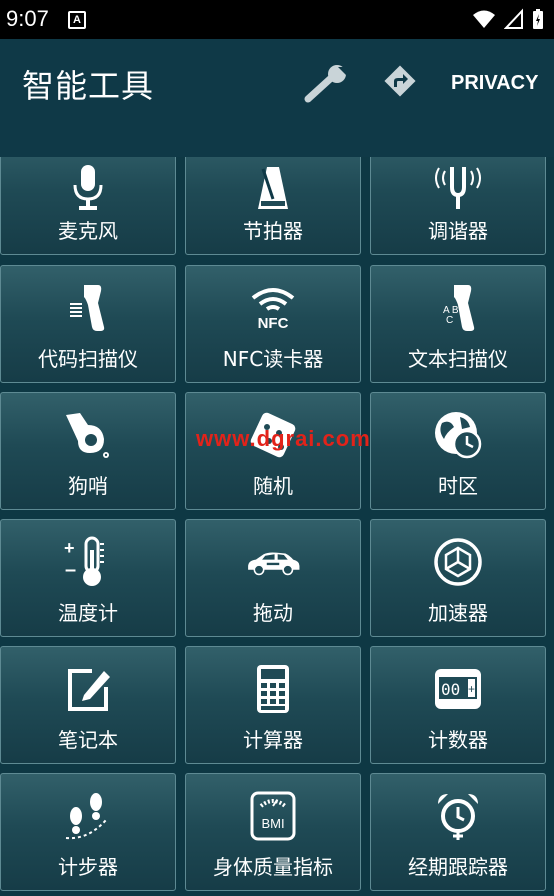 This screenshot has height=896, width=554. I want to click on status-icons, so click(508, 19).